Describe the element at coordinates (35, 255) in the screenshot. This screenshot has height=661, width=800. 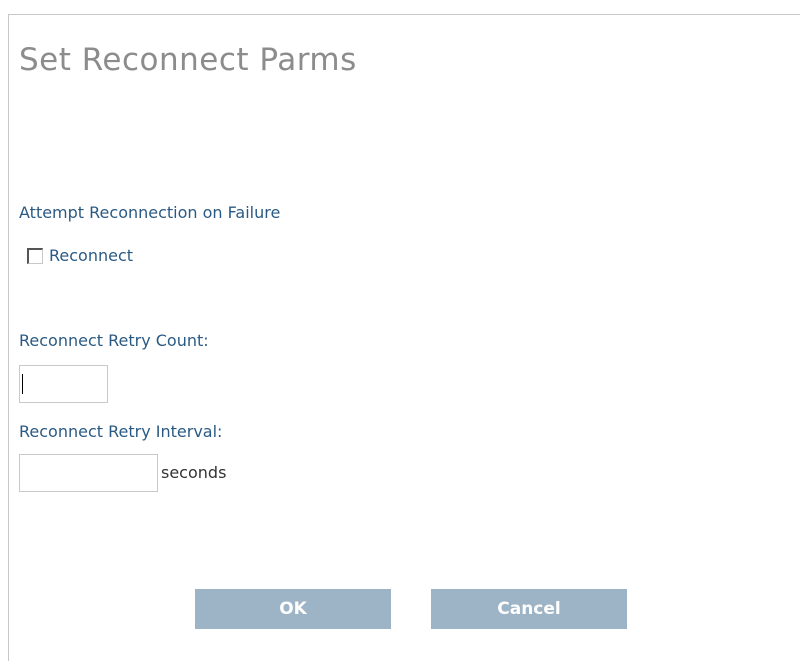
I see `reconnect-checkbox` at that location.